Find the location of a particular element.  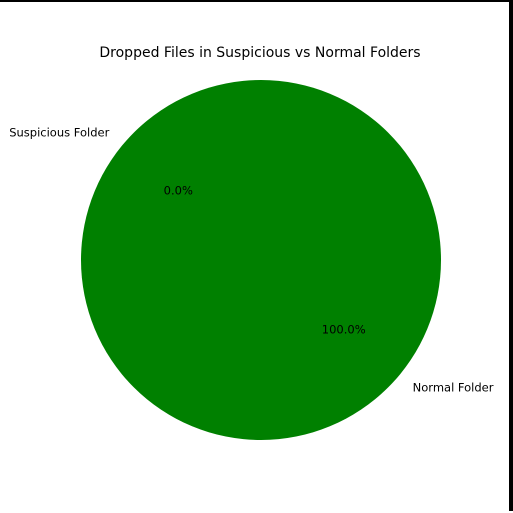

slice-label-suspicious-folder: Suspicious Folder is located at coordinates (59, 133).